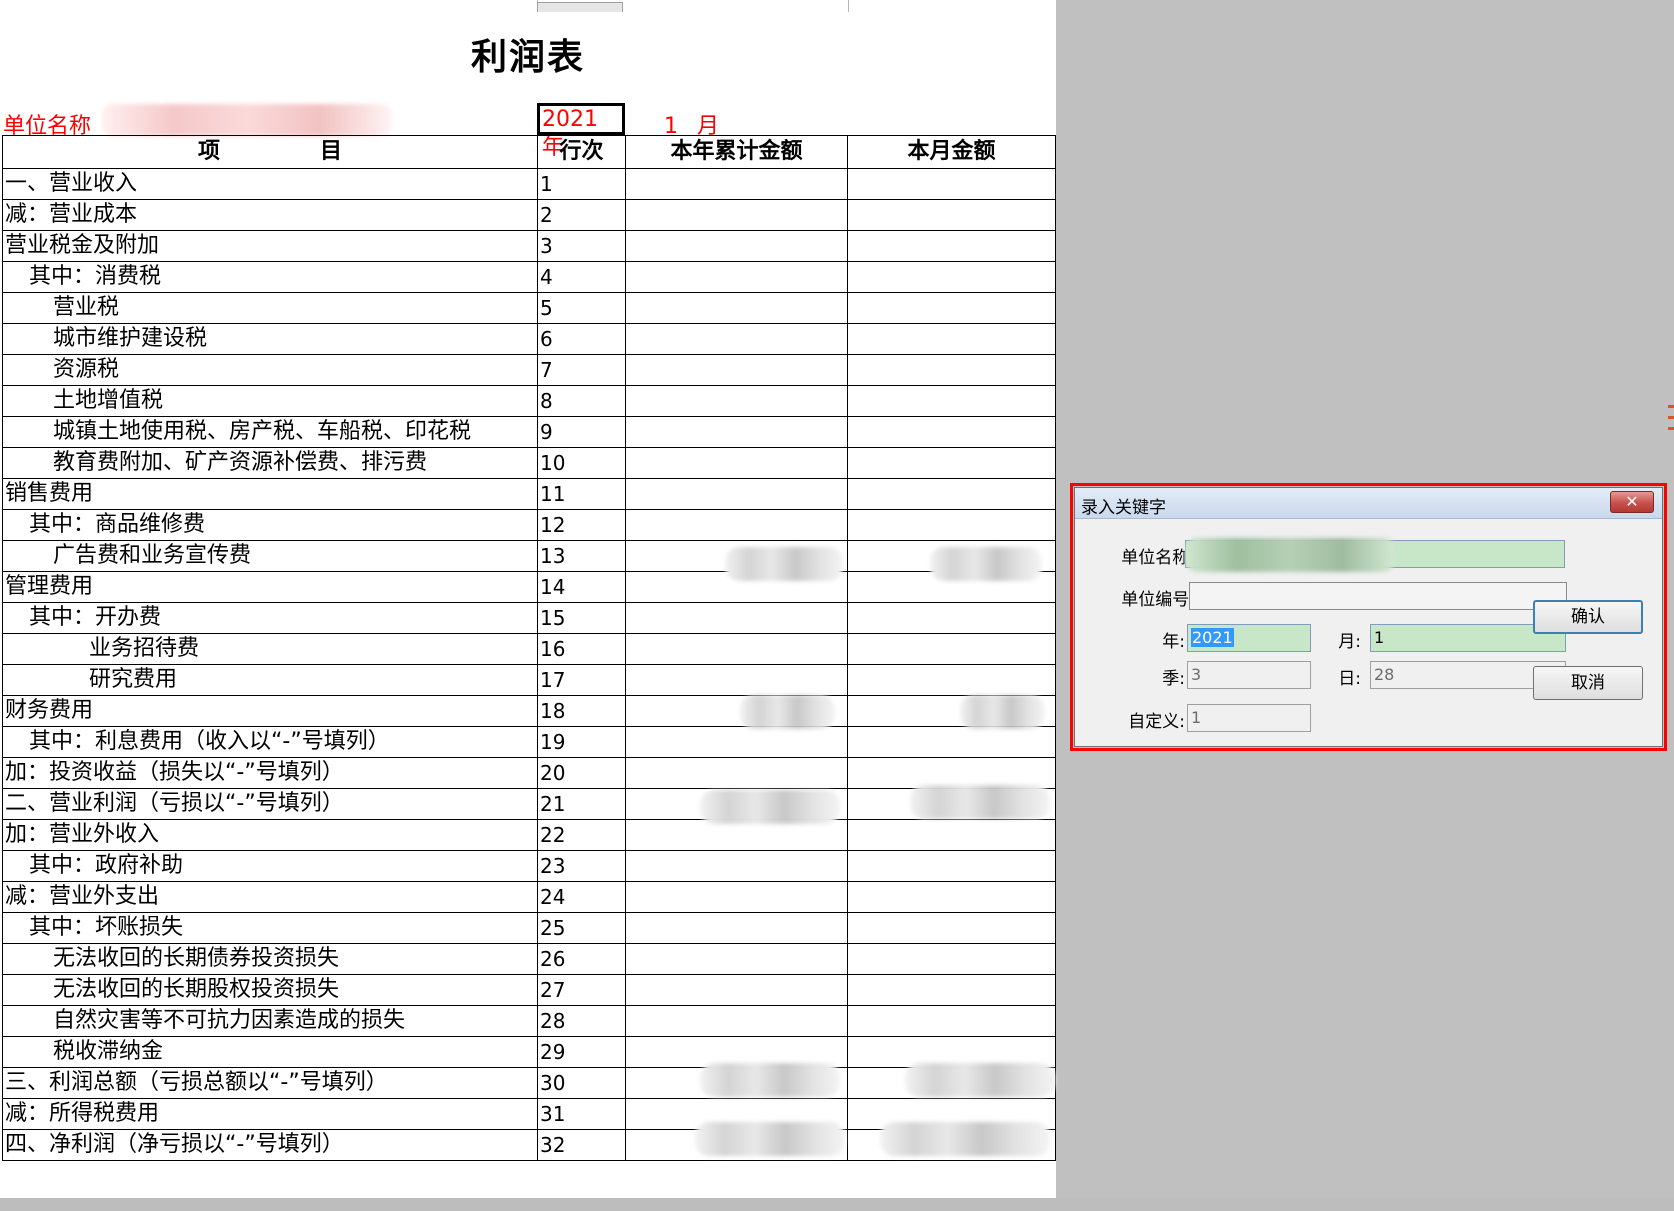 This screenshot has width=1674, height=1211. Describe the element at coordinates (581, 773) in the screenshot. I see `row-line-cell: 20` at that location.